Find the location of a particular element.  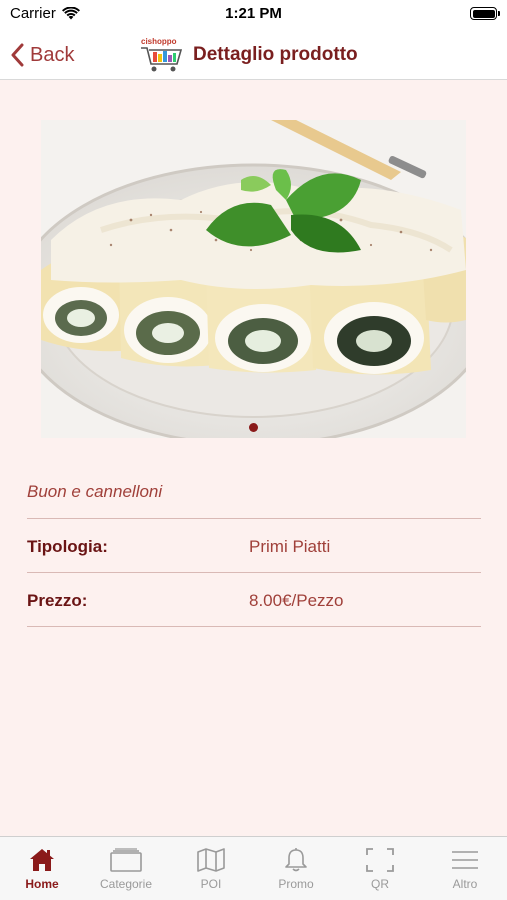

map-icon is located at coordinates (211, 860).